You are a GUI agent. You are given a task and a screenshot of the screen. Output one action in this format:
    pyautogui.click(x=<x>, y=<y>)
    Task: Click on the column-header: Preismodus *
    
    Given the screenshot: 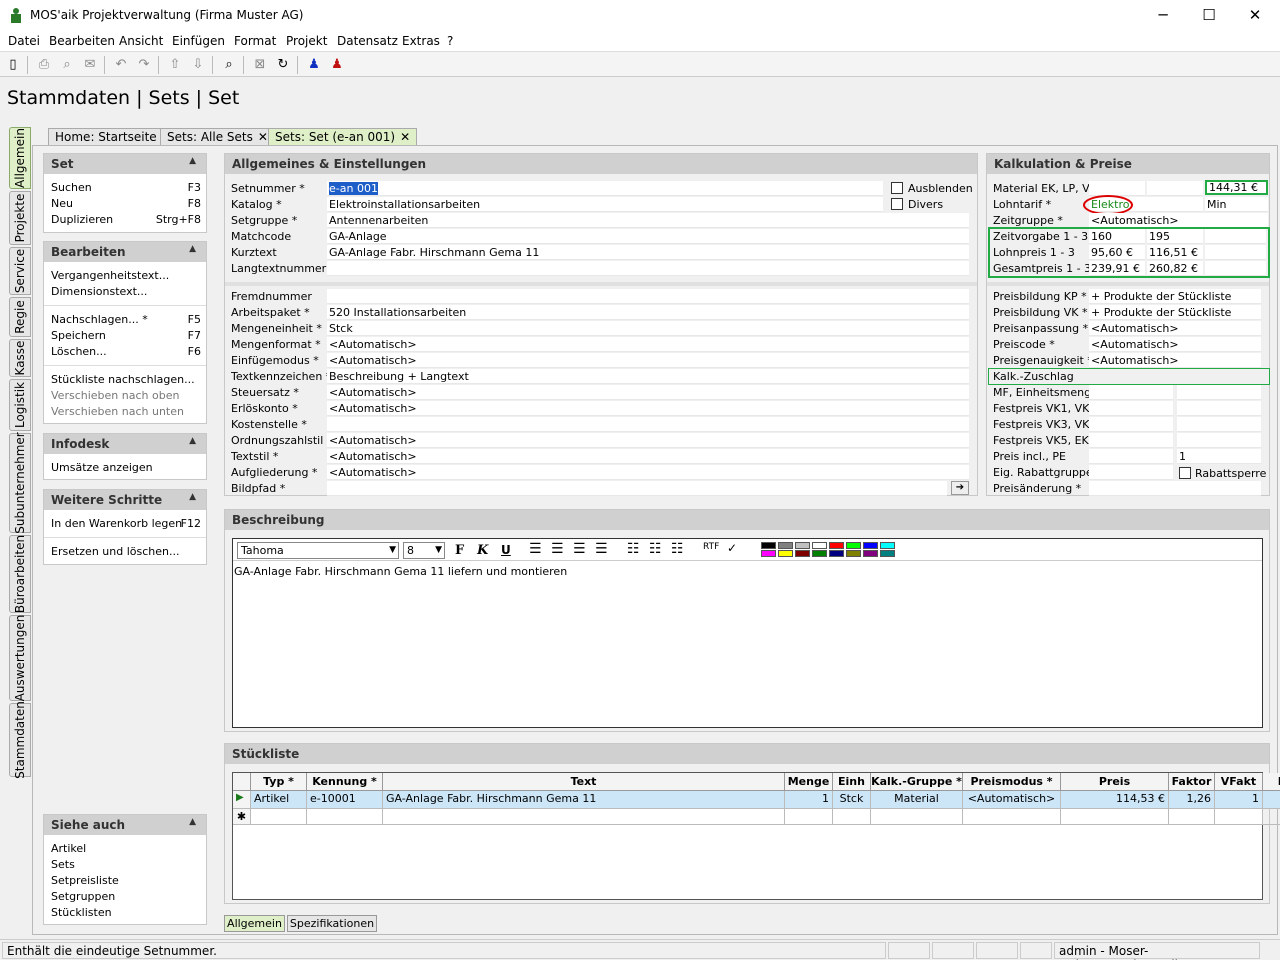 What is the action you would take?
    pyautogui.click(x=1012, y=782)
    